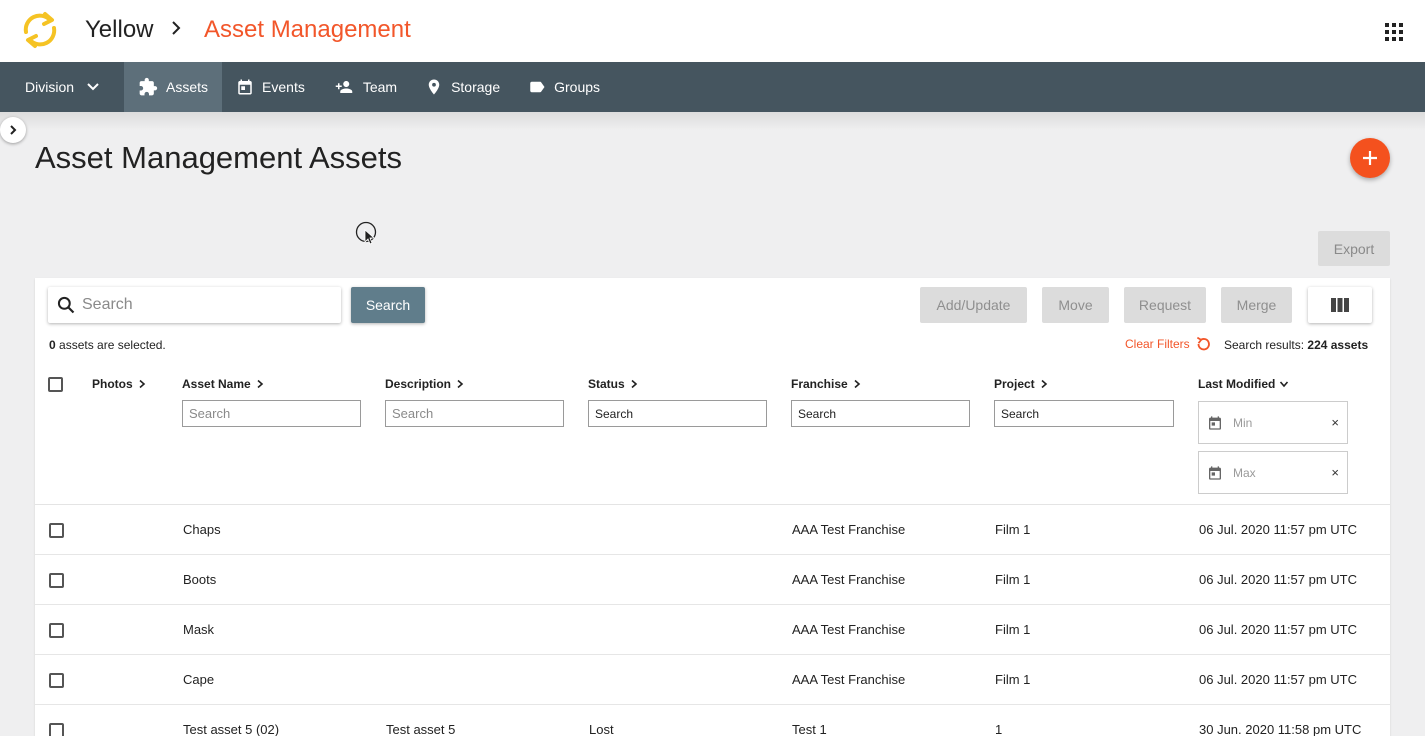 Image resolution: width=1425 pixels, height=736 pixels. What do you see at coordinates (1075, 305) in the screenshot?
I see `move-button: Move` at bounding box center [1075, 305].